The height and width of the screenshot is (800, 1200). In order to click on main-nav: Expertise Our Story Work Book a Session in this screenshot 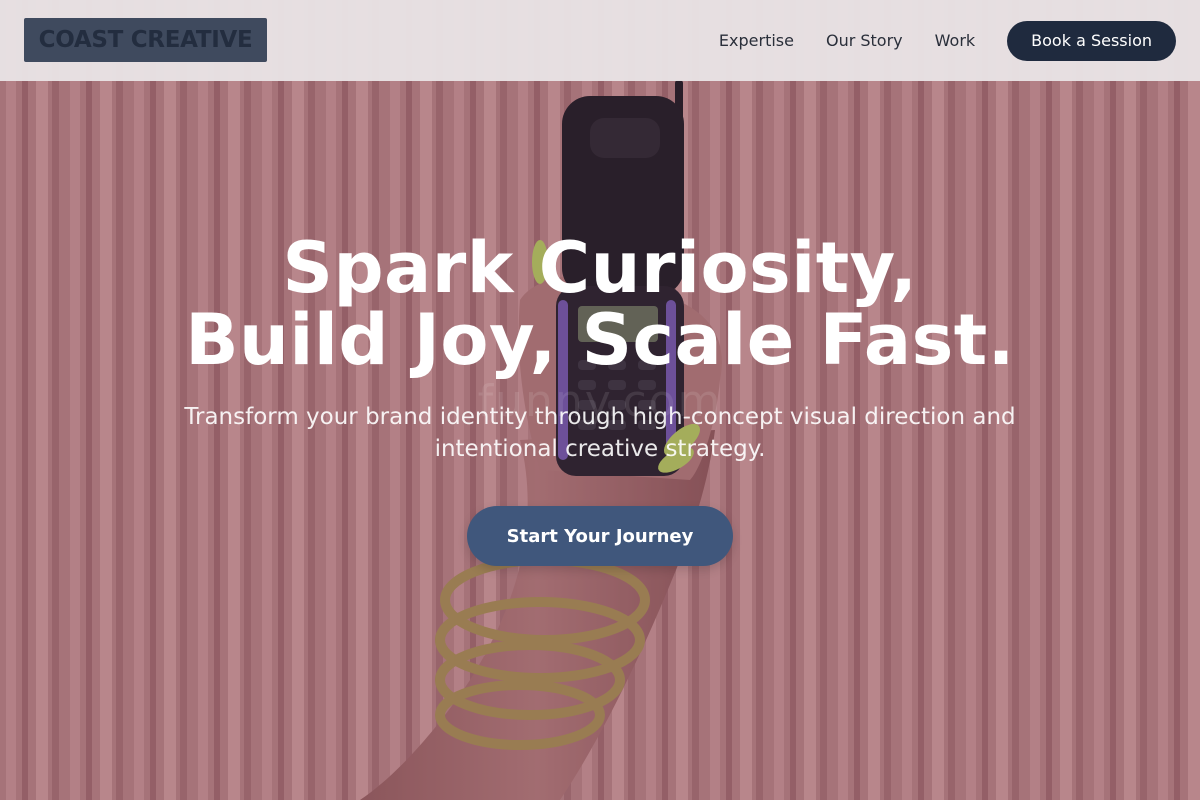, I will do `click(959, 40)`.